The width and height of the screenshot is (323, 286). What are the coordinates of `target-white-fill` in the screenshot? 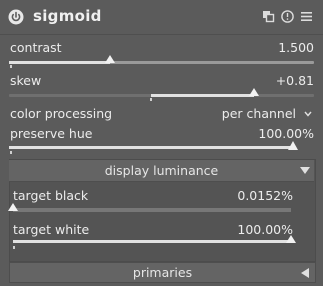 It's located at (152, 241).